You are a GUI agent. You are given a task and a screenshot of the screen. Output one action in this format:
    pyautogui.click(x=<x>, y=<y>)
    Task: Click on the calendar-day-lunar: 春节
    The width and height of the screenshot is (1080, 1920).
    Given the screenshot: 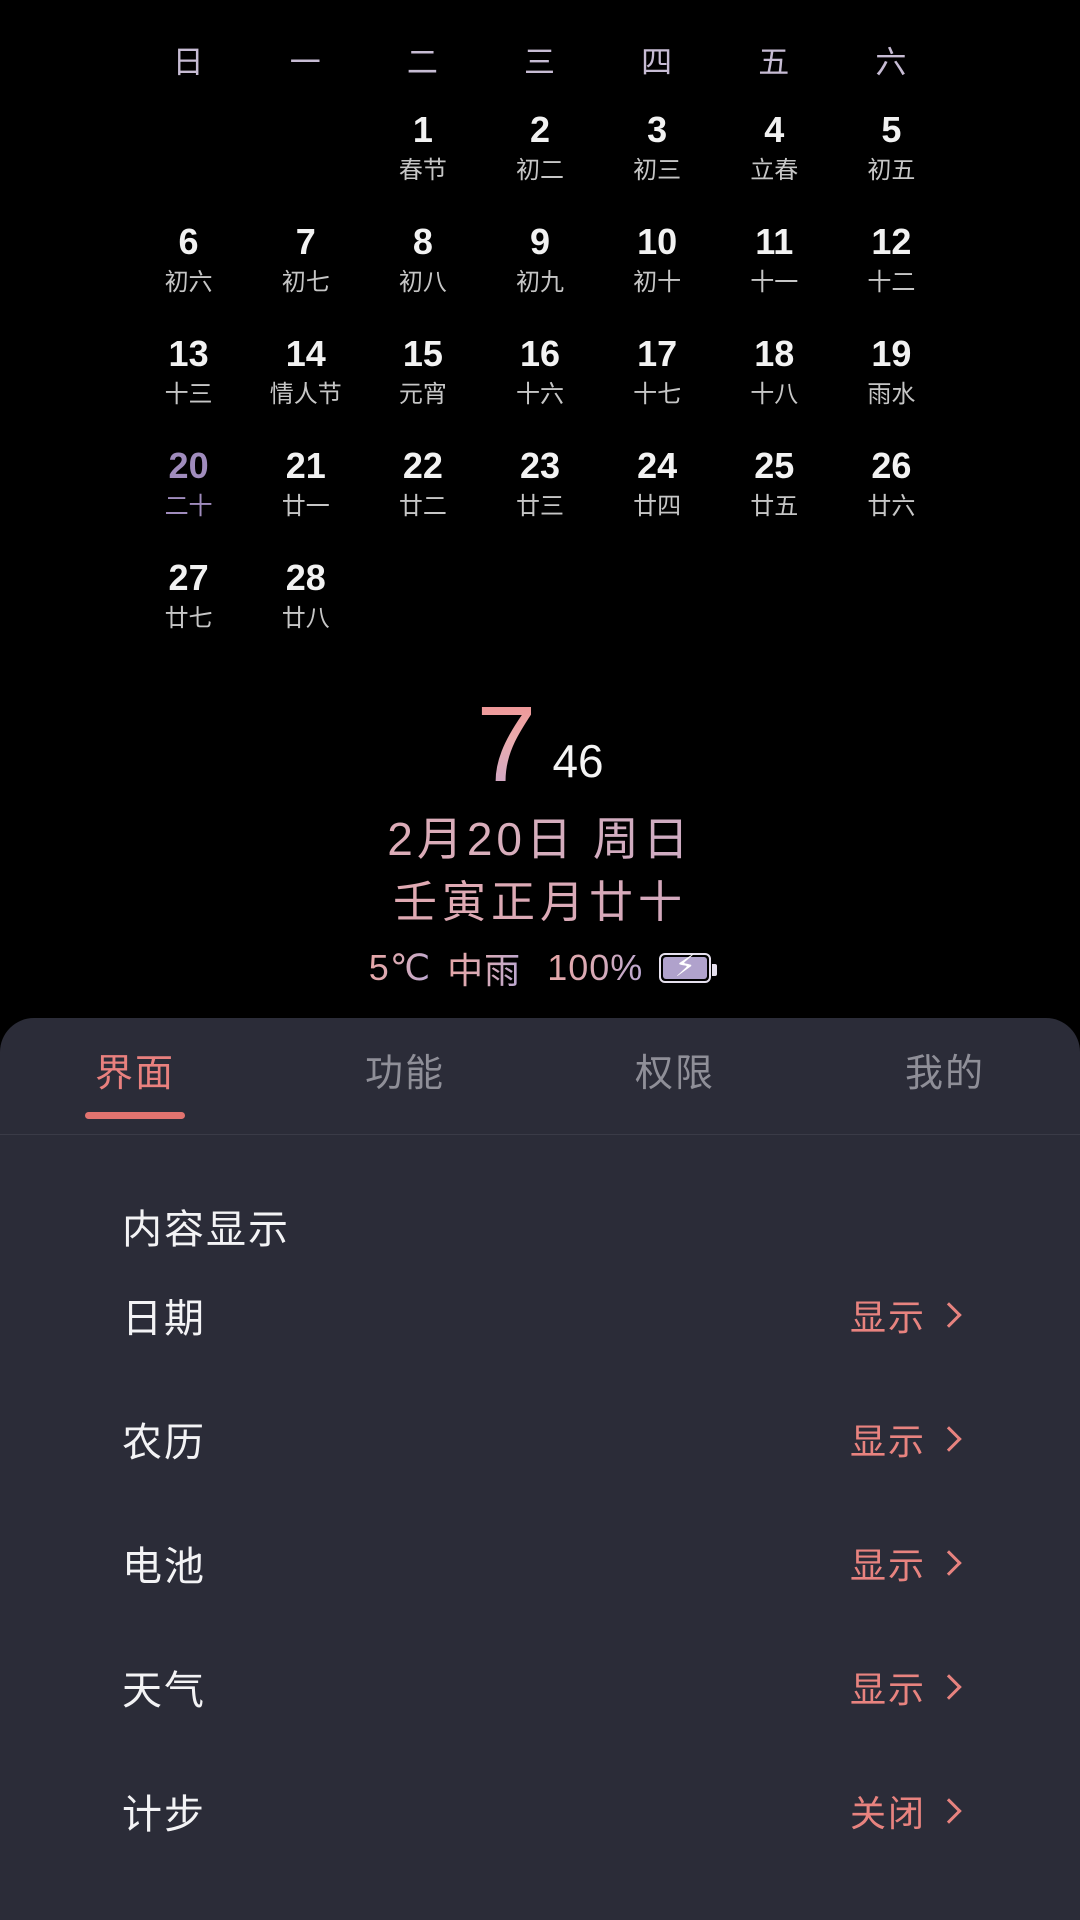 What is the action you would take?
    pyautogui.click(x=422, y=170)
    